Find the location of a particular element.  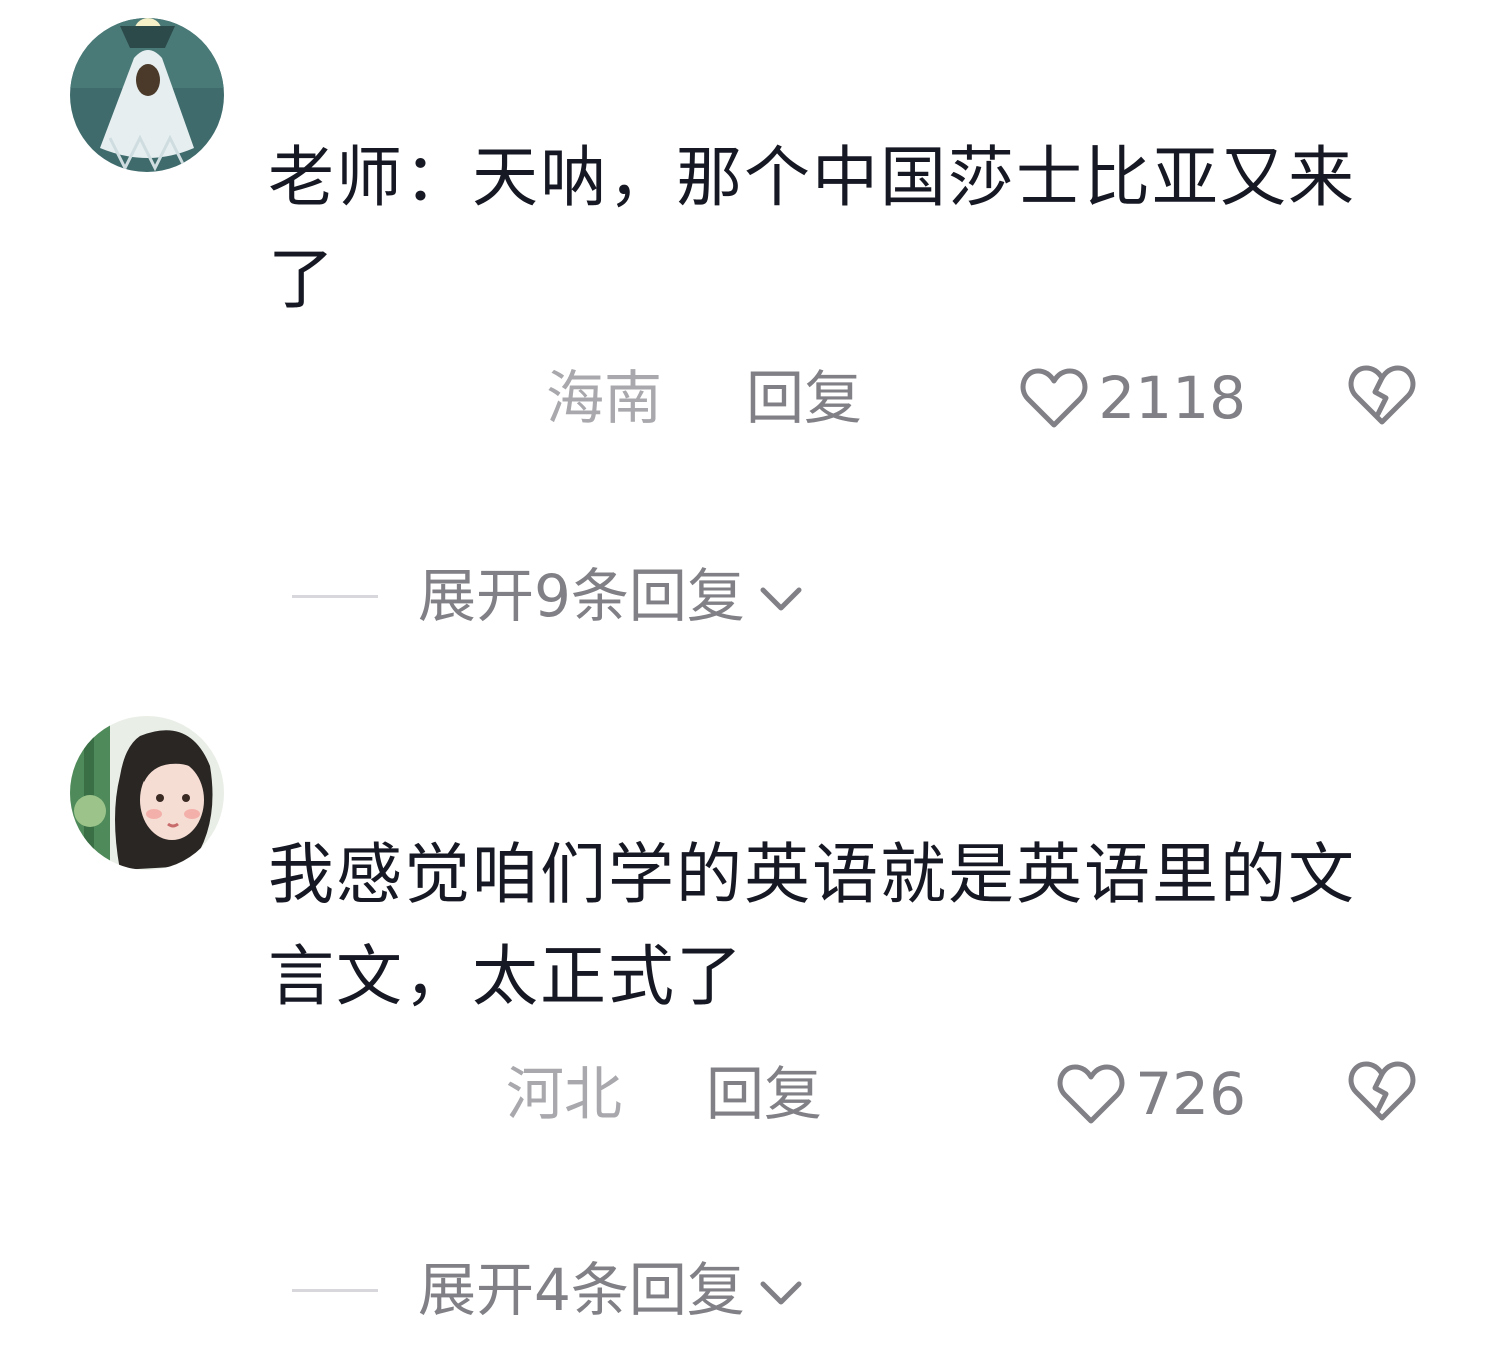

like-count: 2118 is located at coordinates (1172, 398).